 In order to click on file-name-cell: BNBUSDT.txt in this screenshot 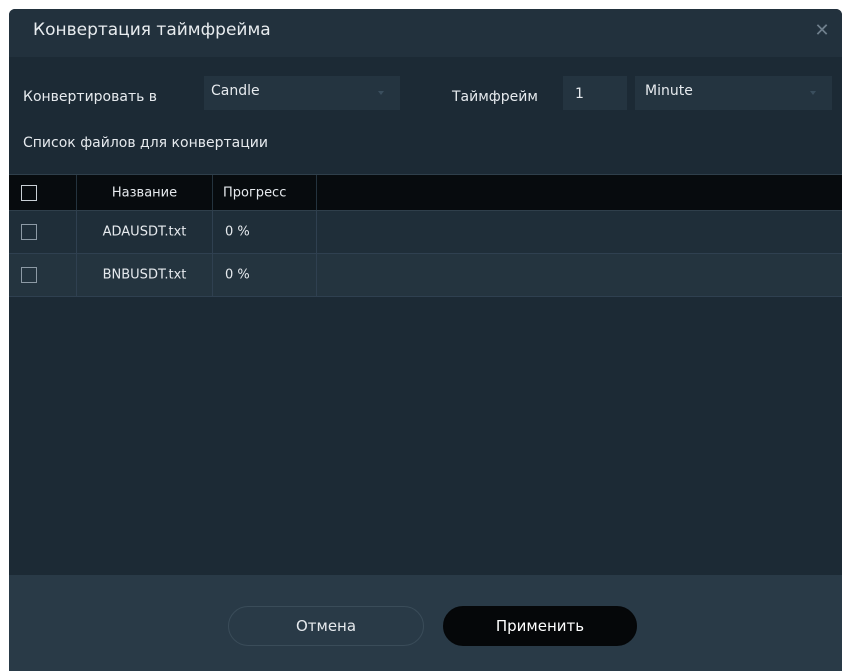, I will do `click(145, 275)`.